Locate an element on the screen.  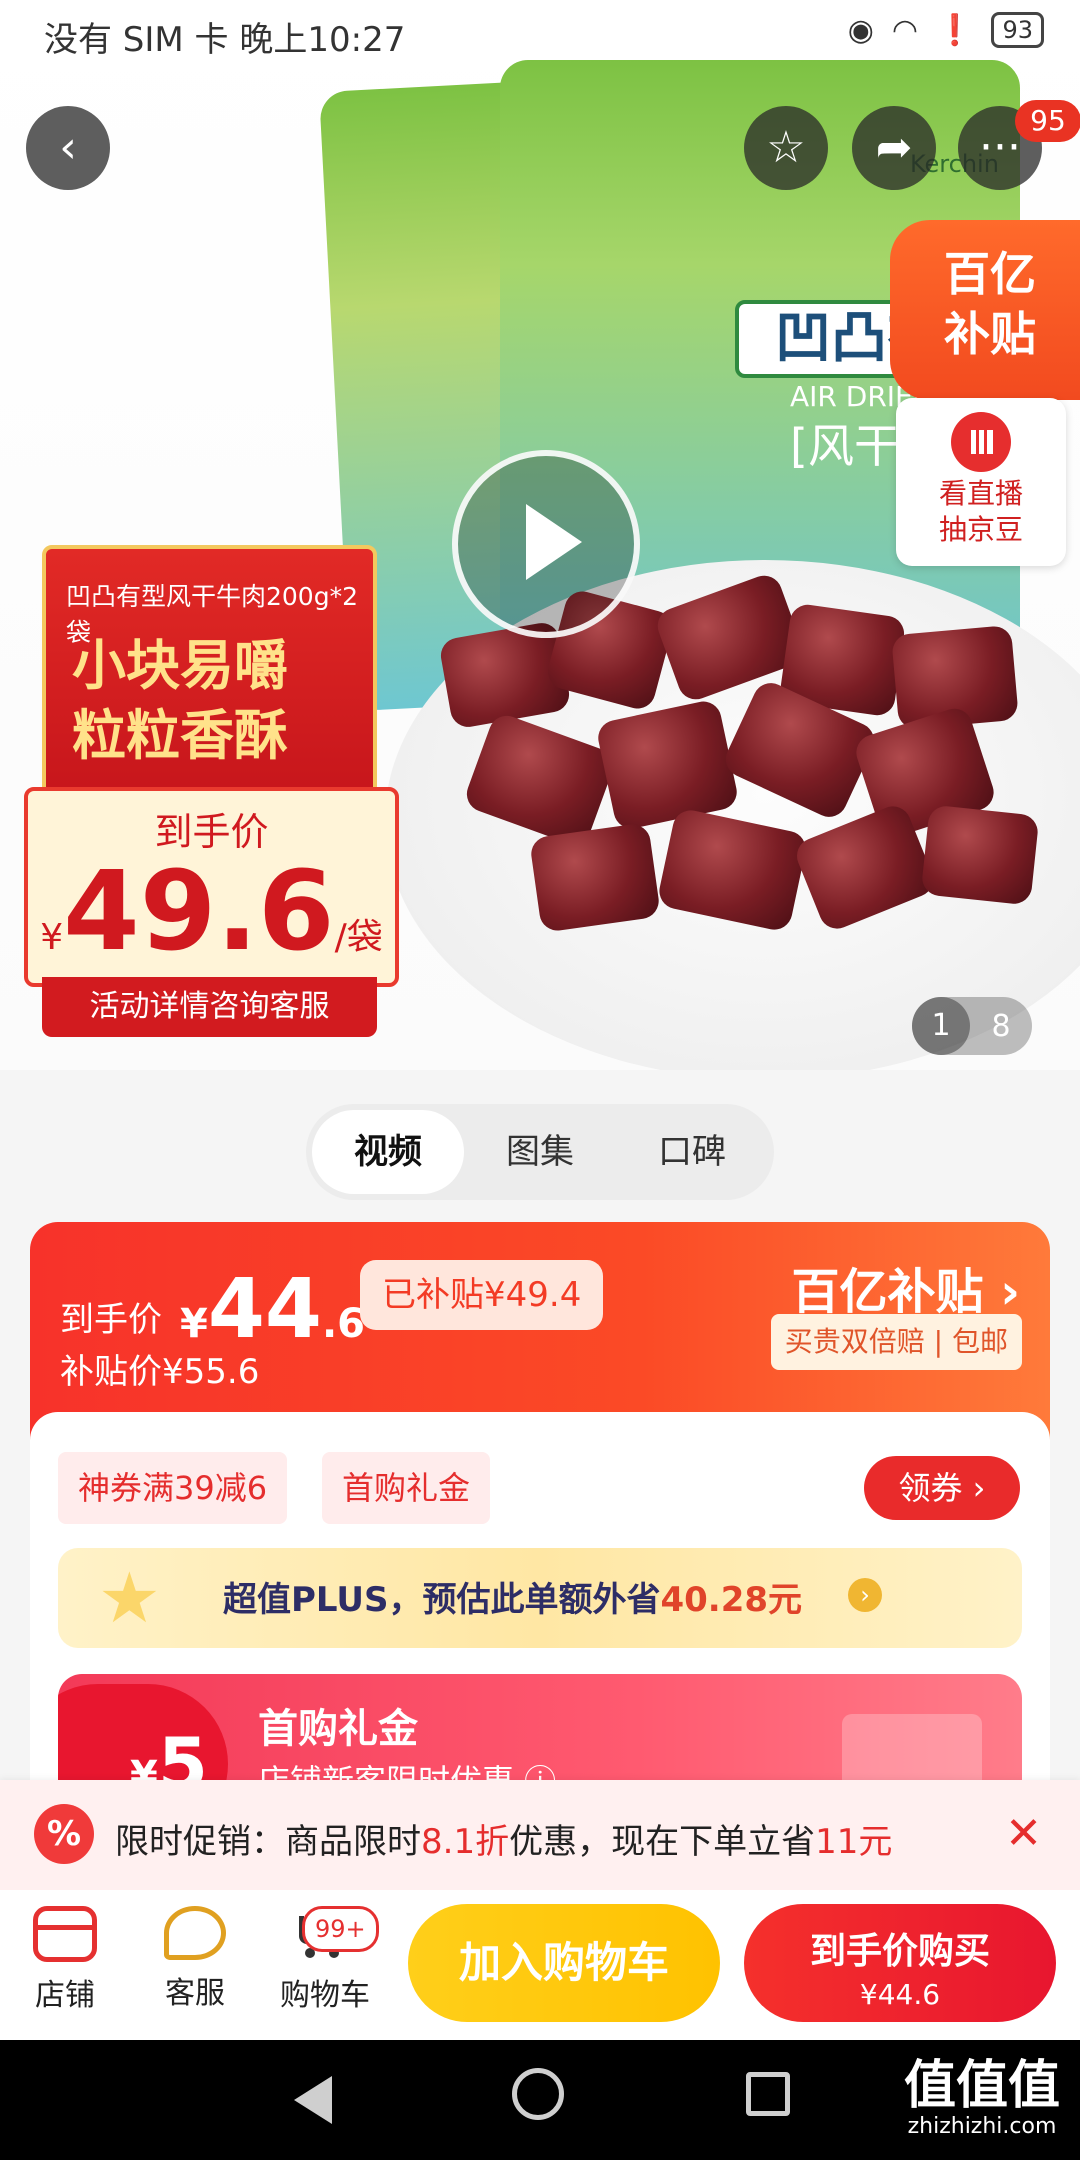
indicator-total: 8 is located at coordinates (1001, 1026).